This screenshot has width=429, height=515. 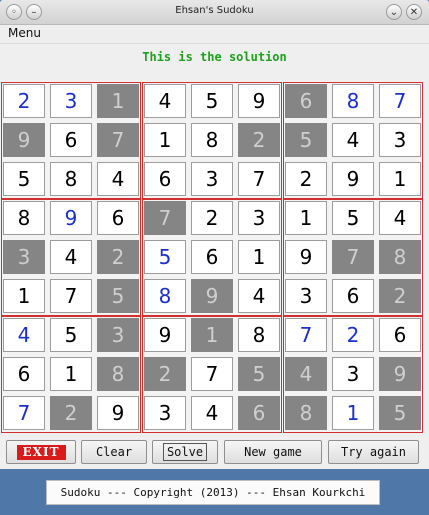 I want to click on window-title: Ehsan's Sudoku, so click(x=214, y=10).